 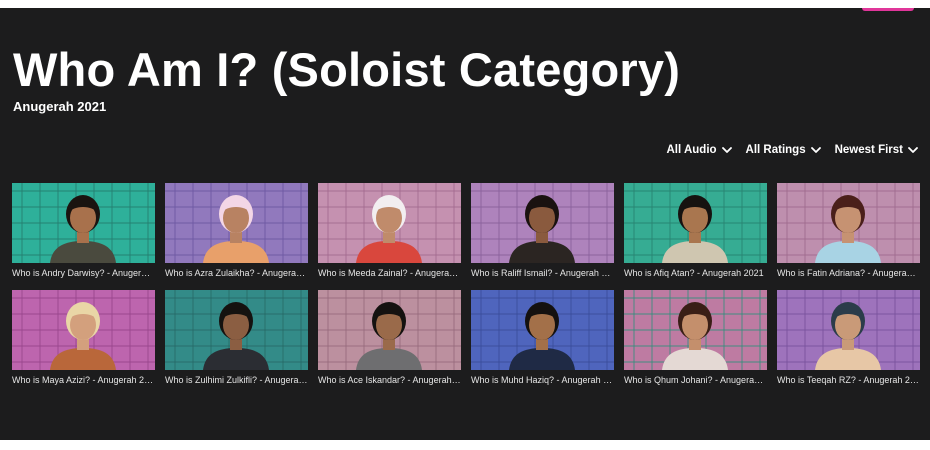 What do you see at coordinates (695, 273) in the screenshot?
I see `video-title: Who is Afiq Atan? - Anugerah 2021` at bounding box center [695, 273].